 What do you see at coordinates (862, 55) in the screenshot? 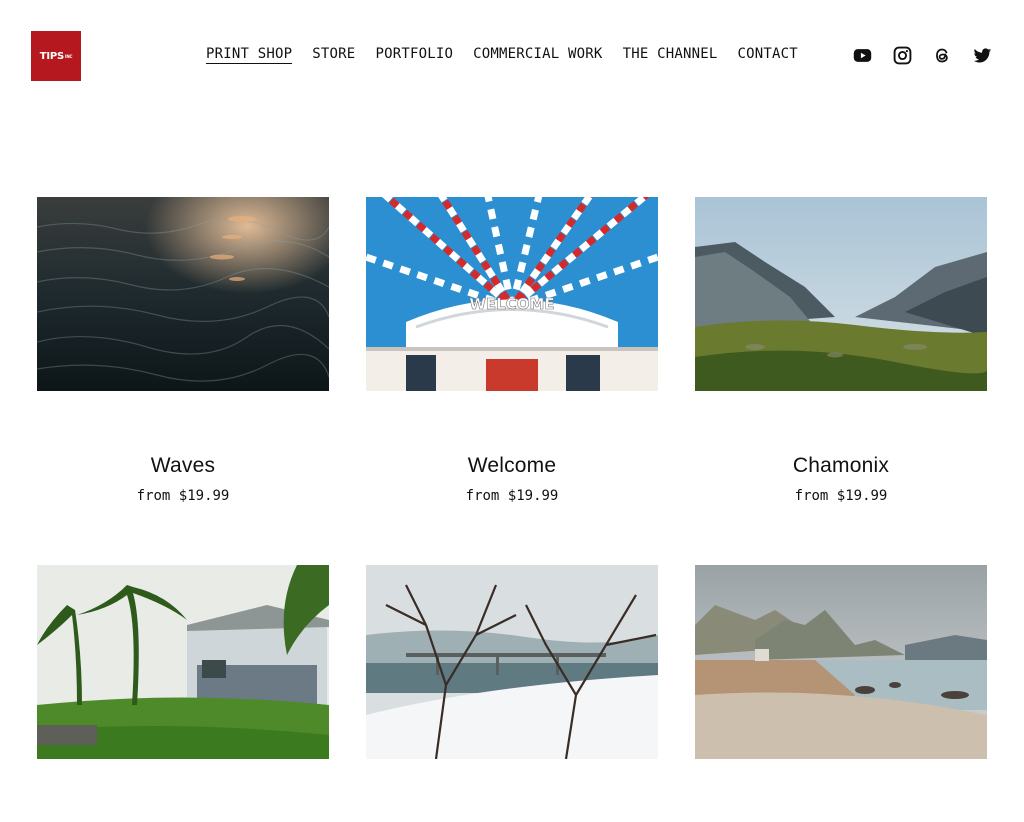
I see `youtube-icon` at bounding box center [862, 55].